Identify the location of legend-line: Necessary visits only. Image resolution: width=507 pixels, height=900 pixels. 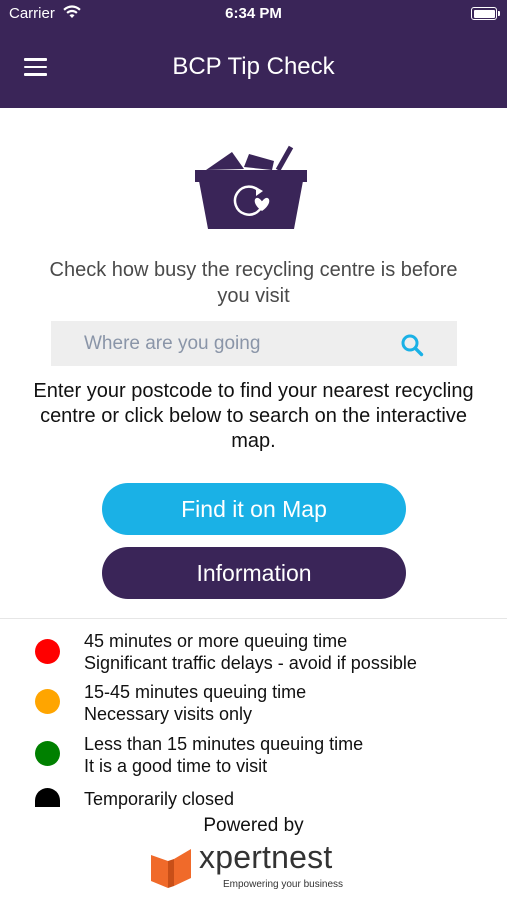
(168, 714).